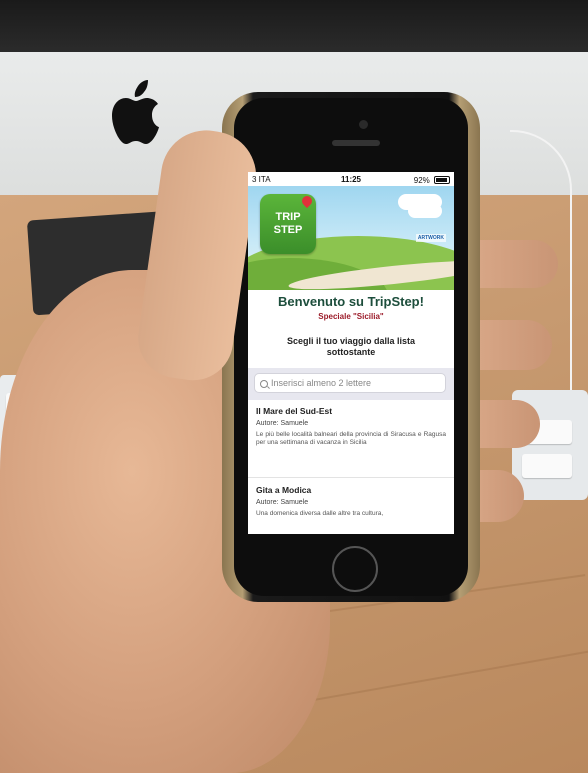 This screenshot has width=588, height=773. Describe the element at coordinates (294, 411) in the screenshot. I see `trip-title: Il Mare del Sud-Est` at that location.